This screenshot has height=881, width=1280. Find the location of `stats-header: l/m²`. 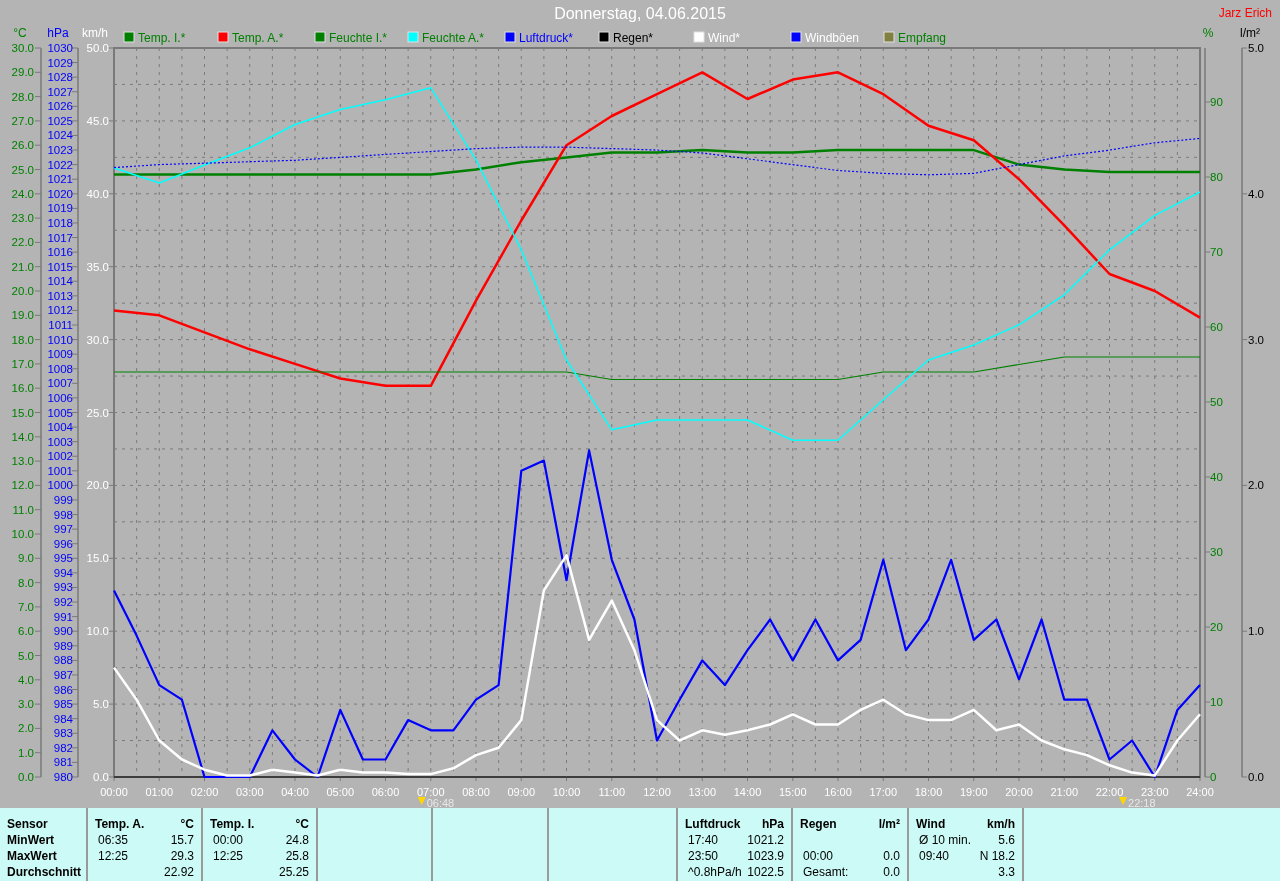

stats-header: l/m² is located at coordinates (889, 824).